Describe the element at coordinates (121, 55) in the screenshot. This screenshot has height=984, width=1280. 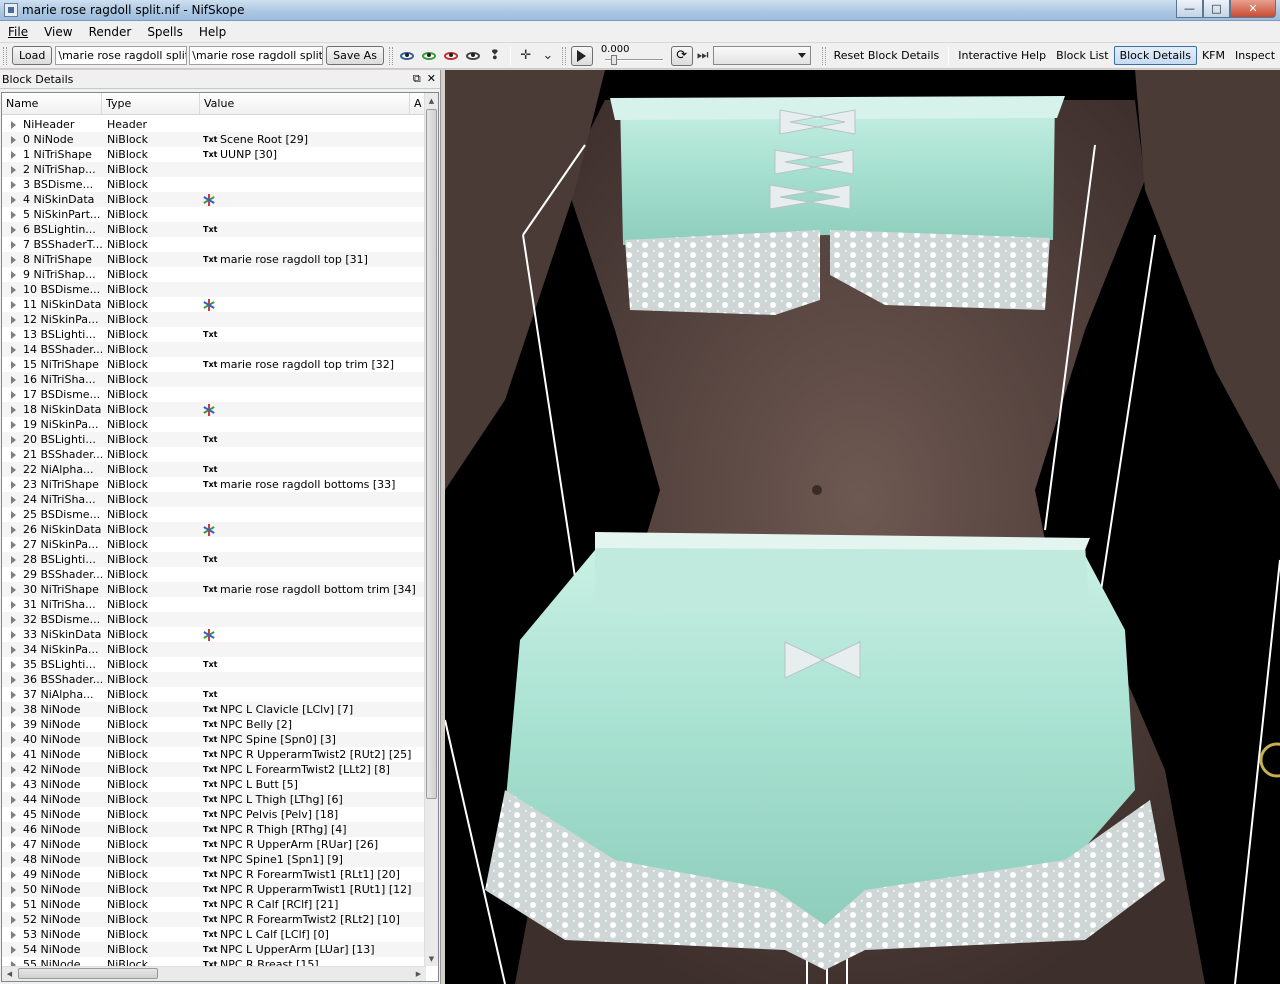
I see `load-path-field: \marie rose ragdoll split.nif` at that location.